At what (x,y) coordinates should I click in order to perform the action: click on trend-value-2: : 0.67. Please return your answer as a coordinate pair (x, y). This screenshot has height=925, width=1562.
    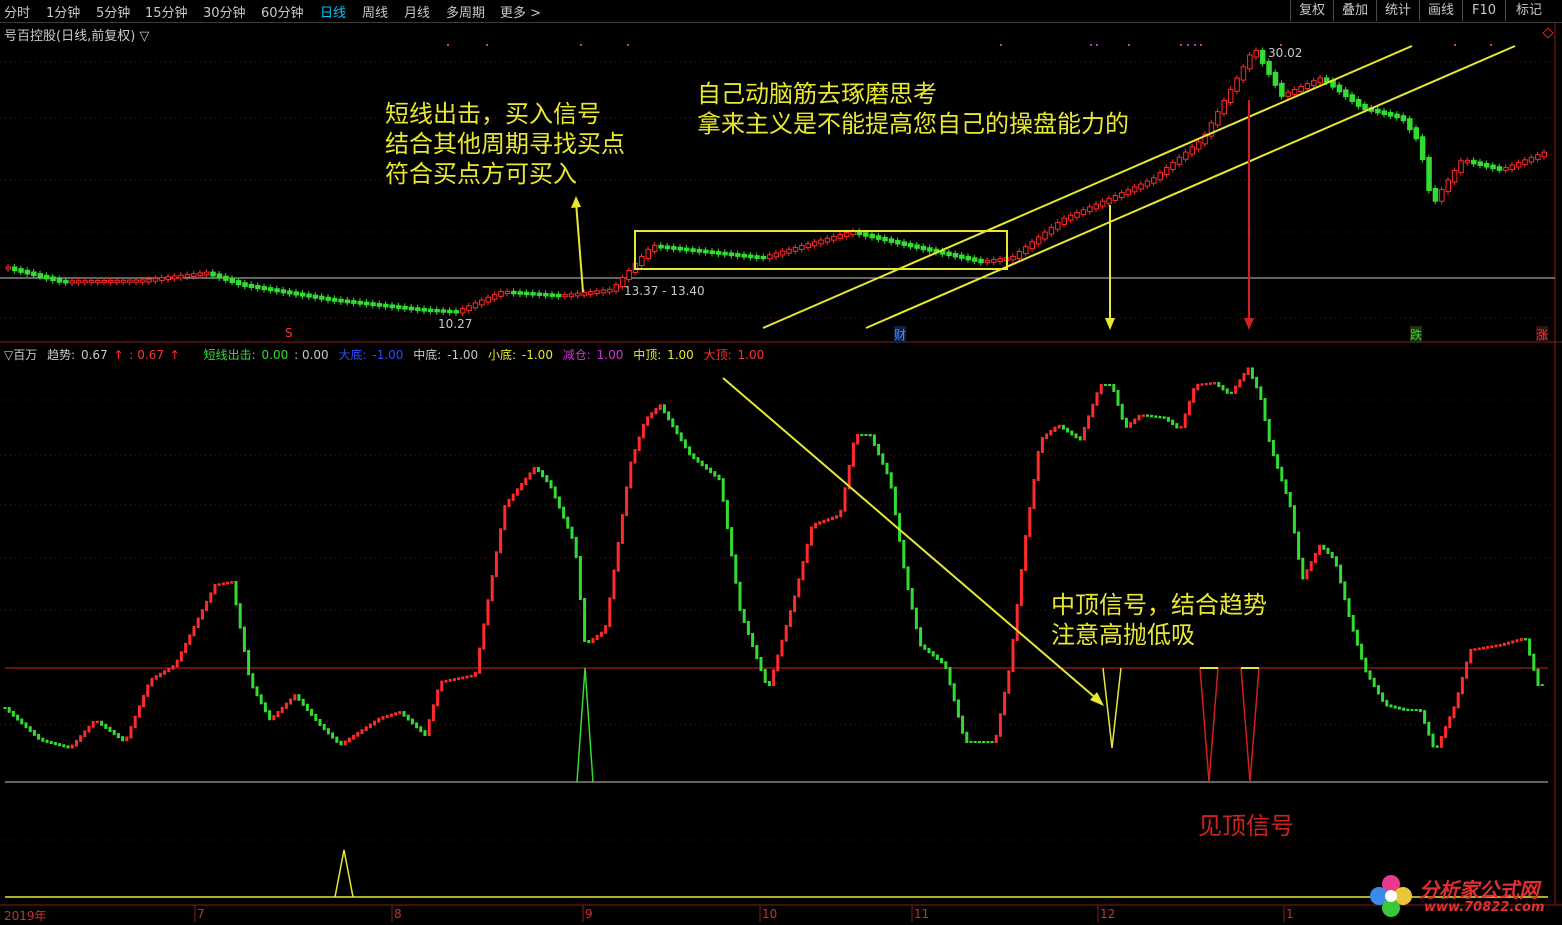
    Looking at the image, I should click on (146, 355).